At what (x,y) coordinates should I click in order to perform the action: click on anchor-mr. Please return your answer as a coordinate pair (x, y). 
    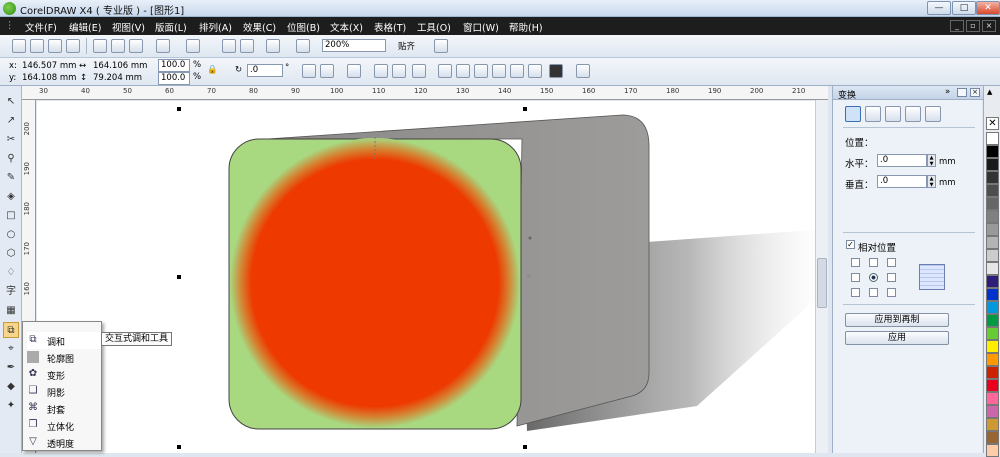
    Looking at the image, I should click on (891, 277).